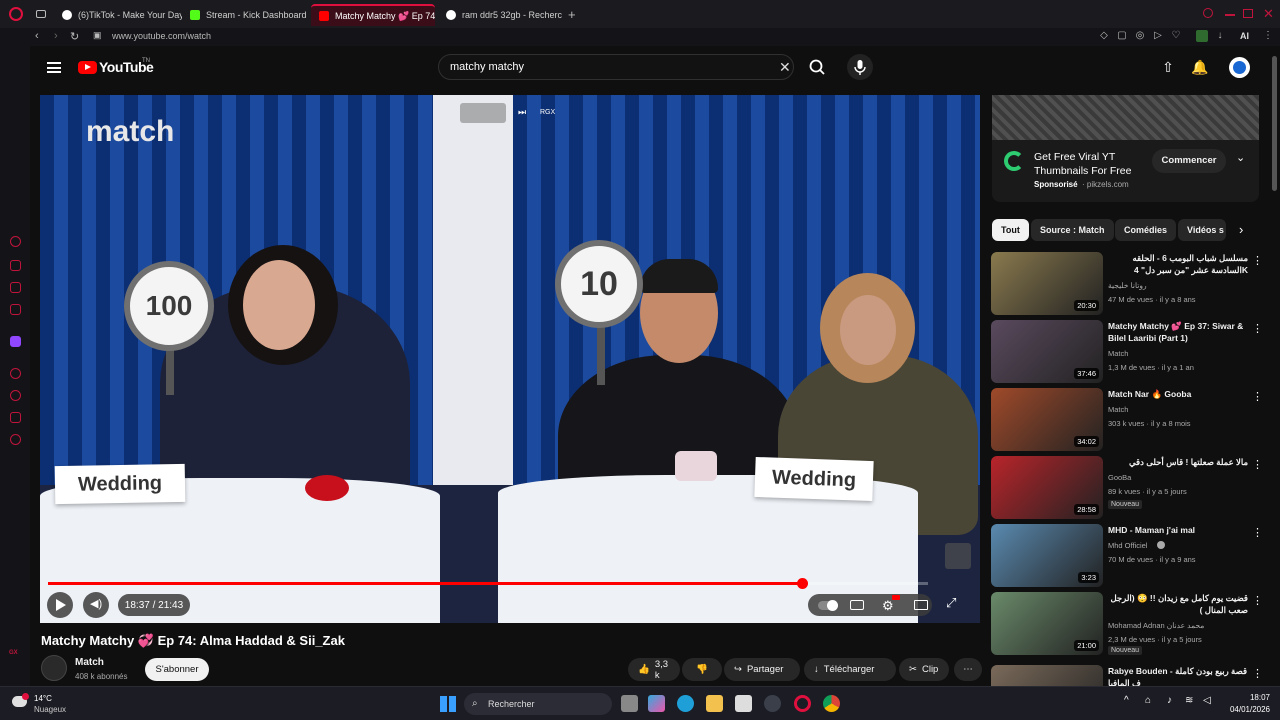 Image resolution: width=1280 pixels, height=720 pixels. I want to click on speaker-icon: ◁, so click(1207, 700).